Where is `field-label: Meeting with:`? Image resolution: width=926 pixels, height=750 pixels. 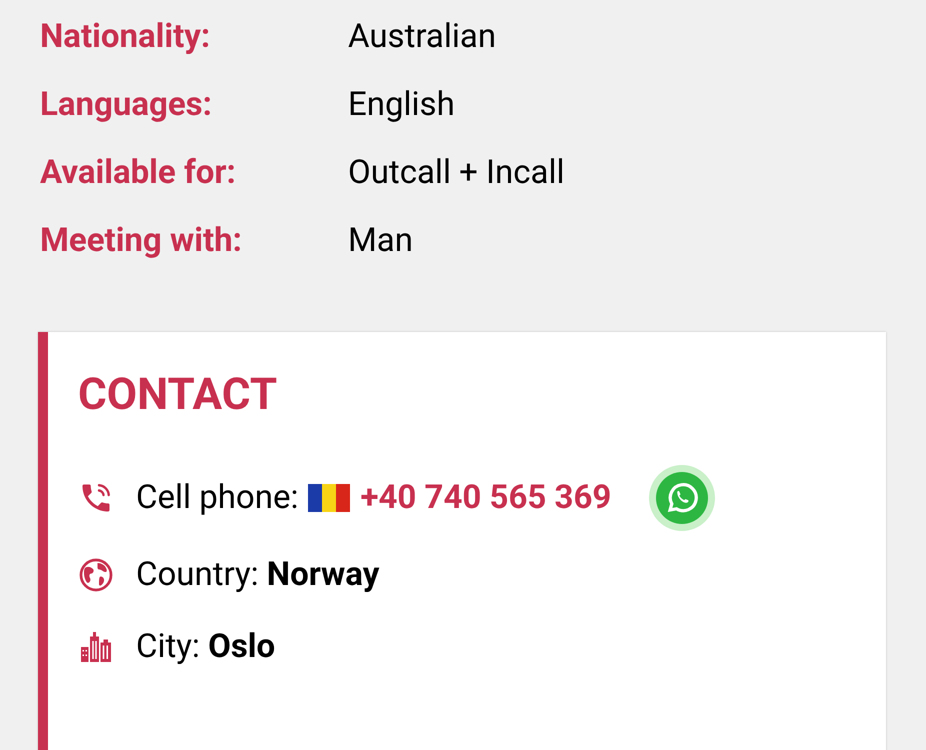 field-label: Meeting with: is located at coordinates (141, 241).